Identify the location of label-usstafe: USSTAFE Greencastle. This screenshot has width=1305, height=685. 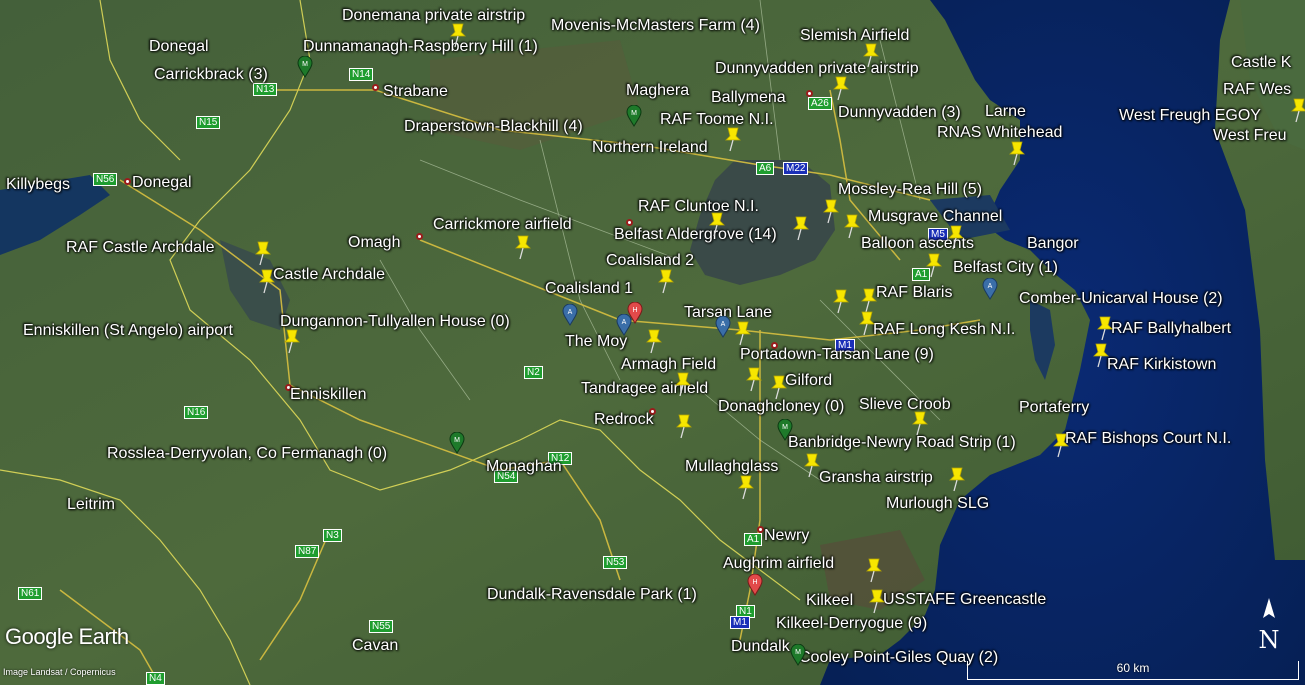
(964, 600).